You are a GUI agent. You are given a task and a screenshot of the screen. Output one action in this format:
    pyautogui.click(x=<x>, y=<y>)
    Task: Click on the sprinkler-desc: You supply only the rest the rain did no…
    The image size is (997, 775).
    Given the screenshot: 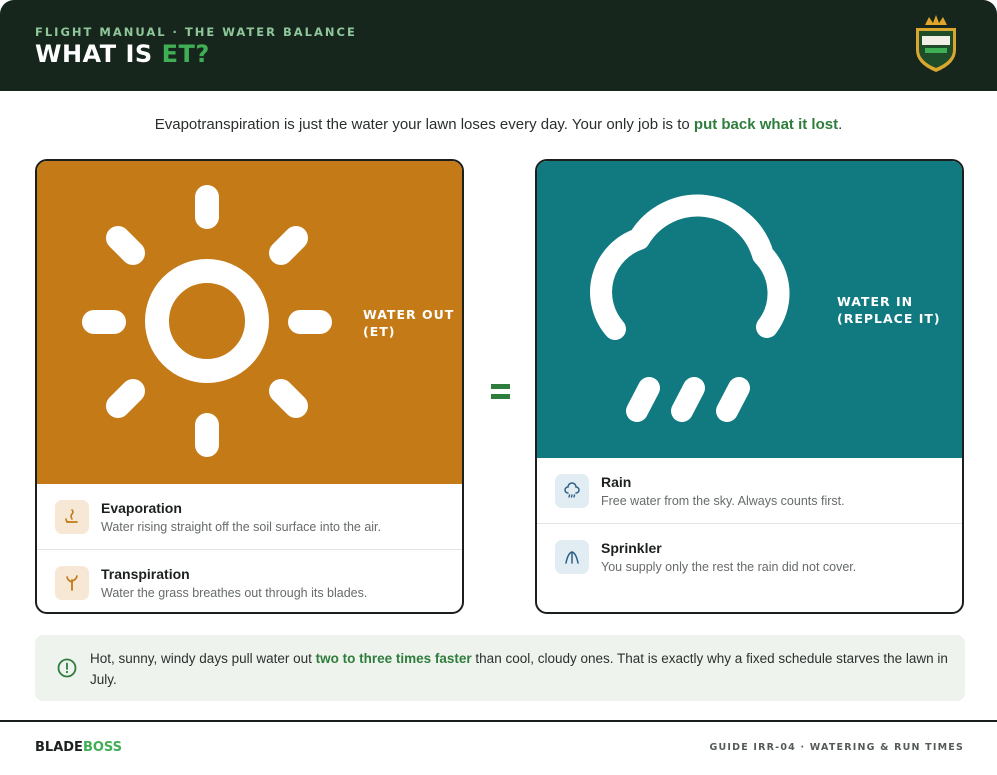 What is the action you would take?
    pyautogui.click(x=729, y=567)
    